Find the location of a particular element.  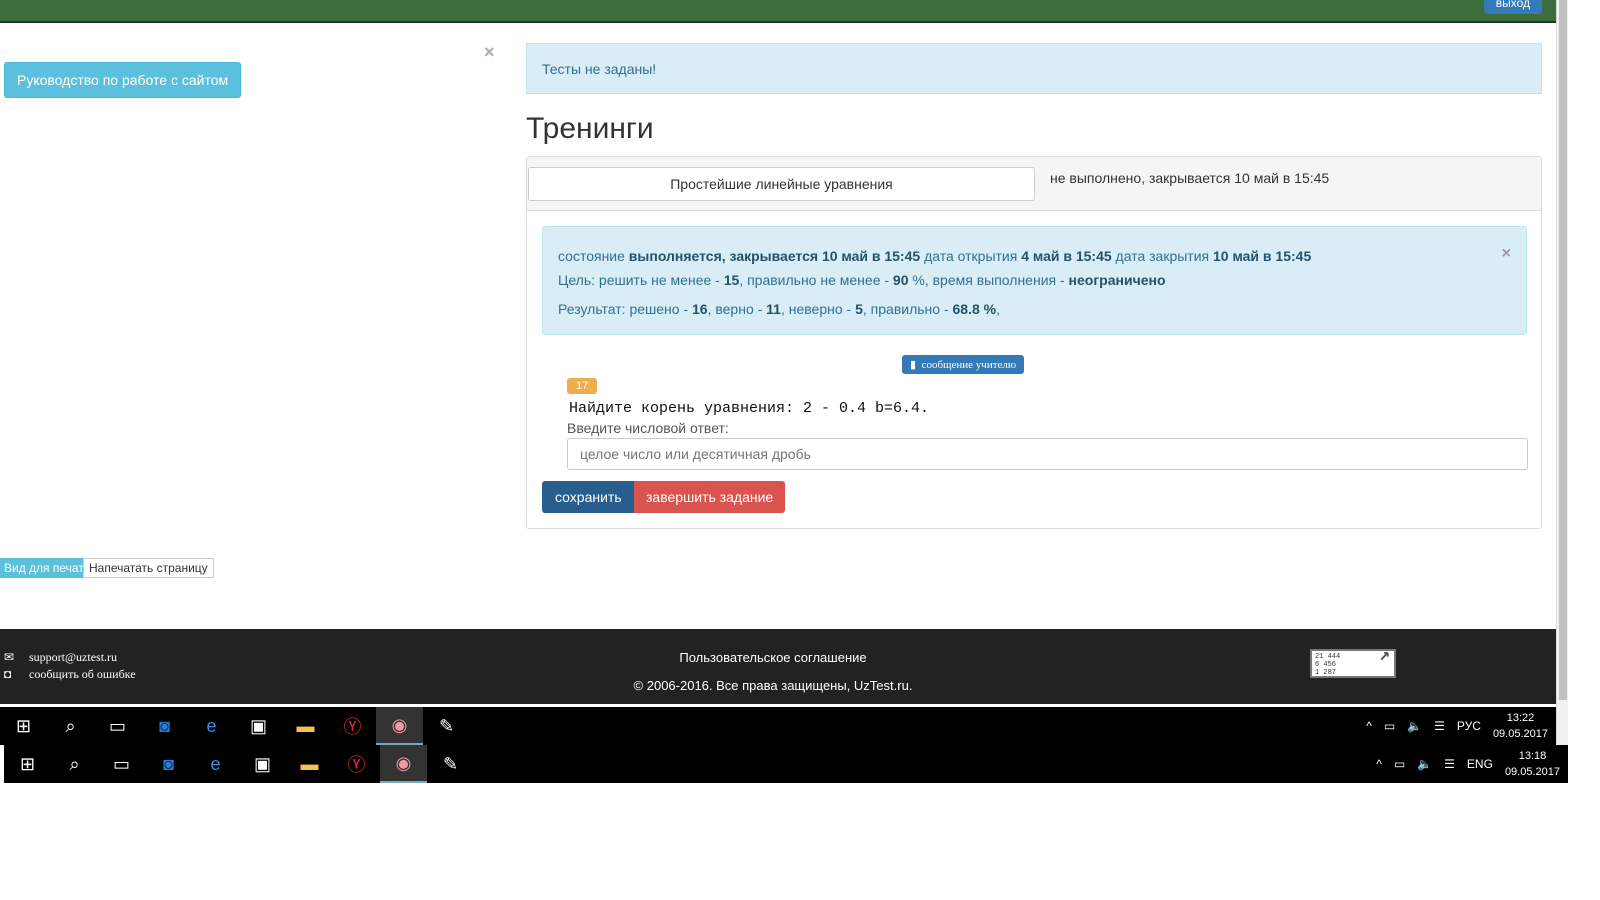

goal-time-label: %, время выполнения - is located at coordinates (988, 280).